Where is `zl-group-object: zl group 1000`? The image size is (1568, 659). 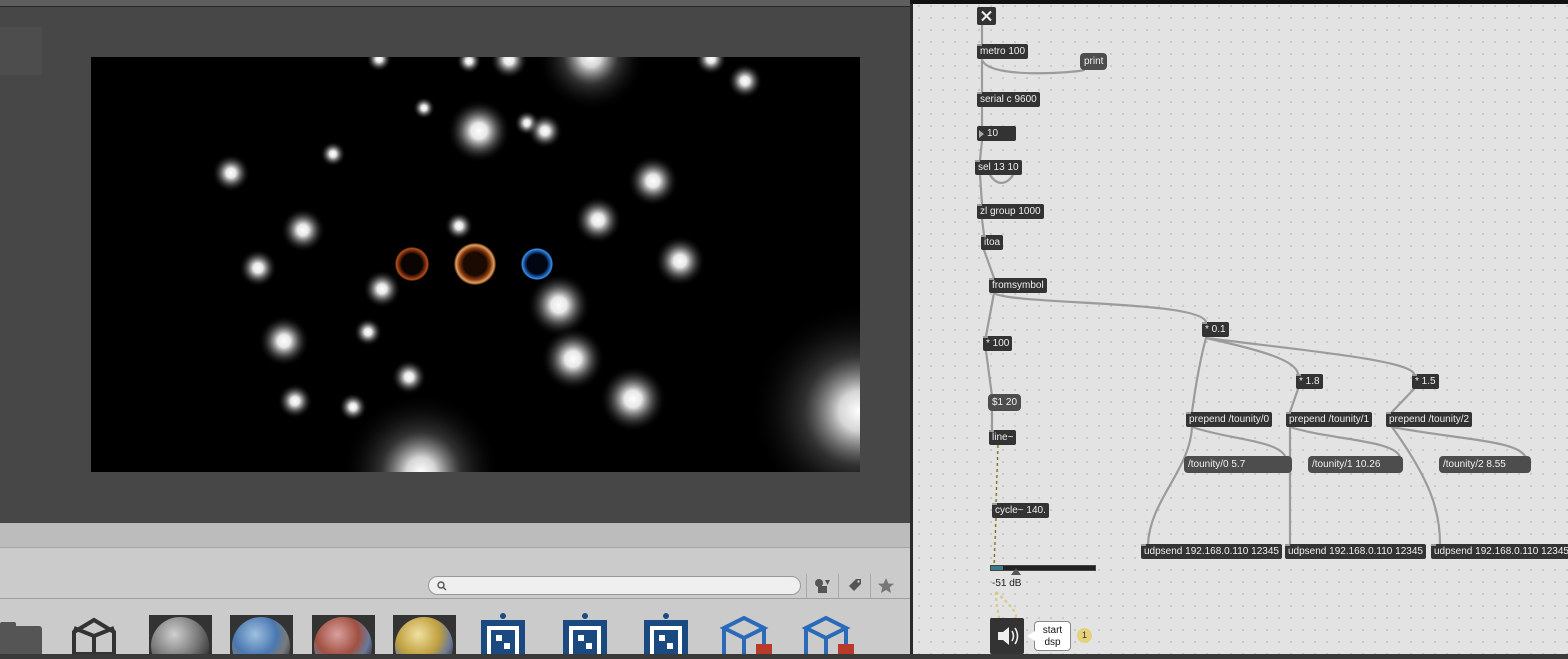 zl-group-object: zl group 1000 is located at coordinates (1010, 211).